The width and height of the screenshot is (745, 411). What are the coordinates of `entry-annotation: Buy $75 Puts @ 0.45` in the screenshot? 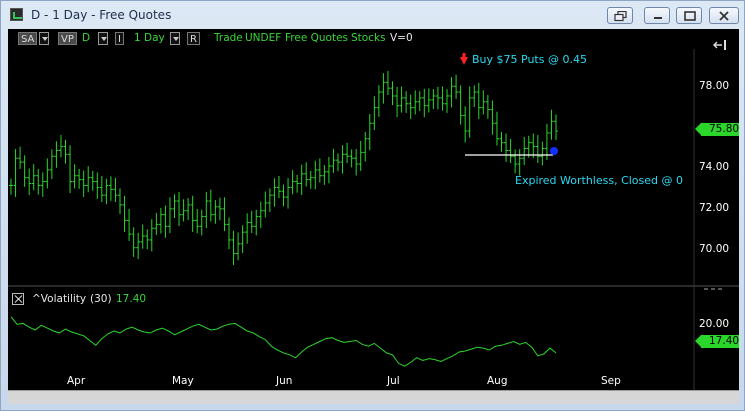 It's located at (529, 59).